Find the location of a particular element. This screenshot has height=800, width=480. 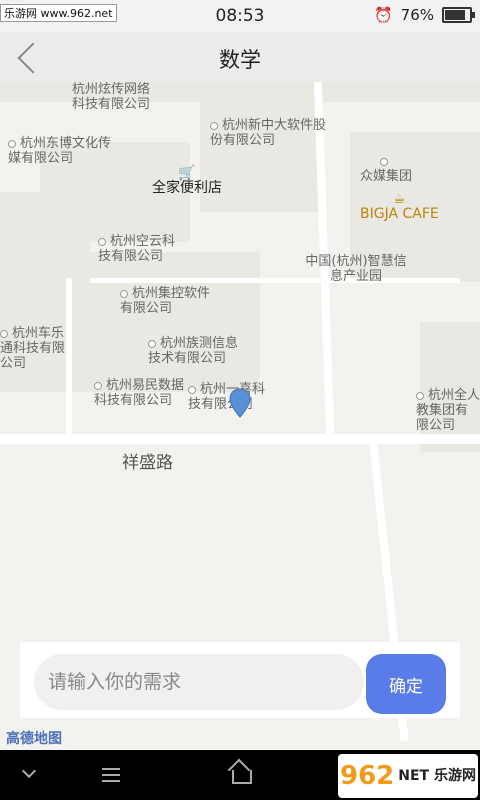

location-pin-icon is located at coordinates (240, 403).